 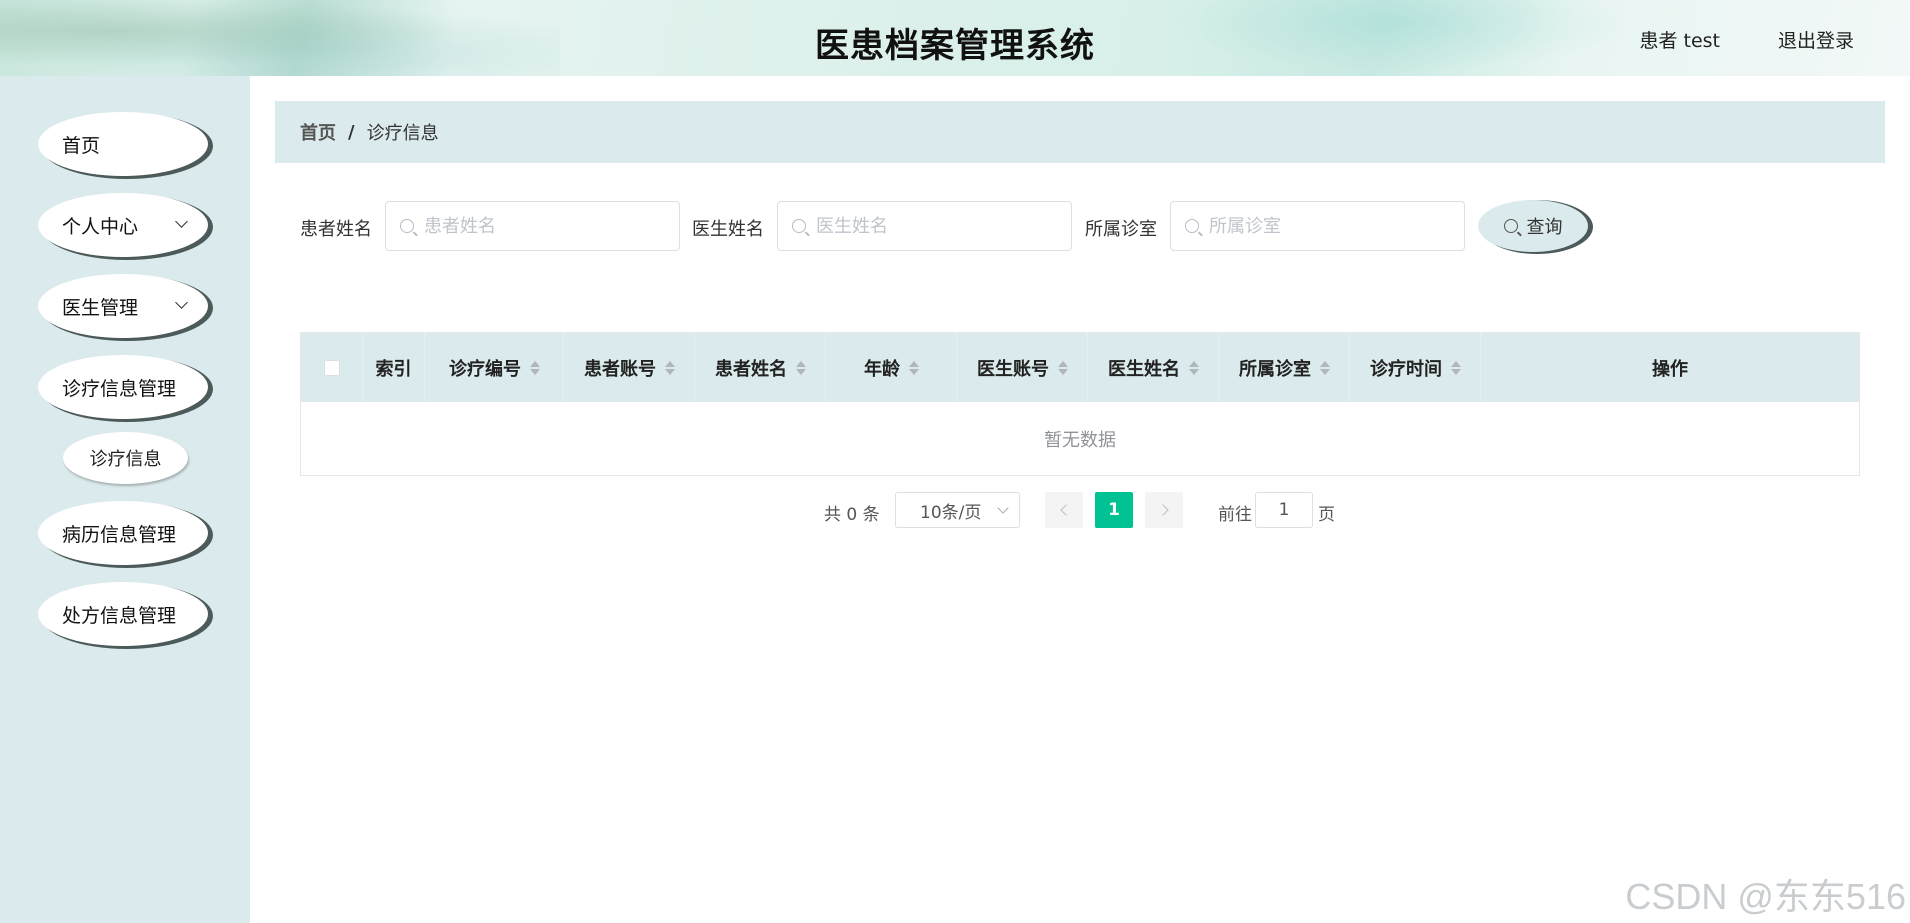 What do you see at coordinates (81, 145) in the screenshot?
I see `sidebar-item-label: 首页` at bounding box center [81, 145].